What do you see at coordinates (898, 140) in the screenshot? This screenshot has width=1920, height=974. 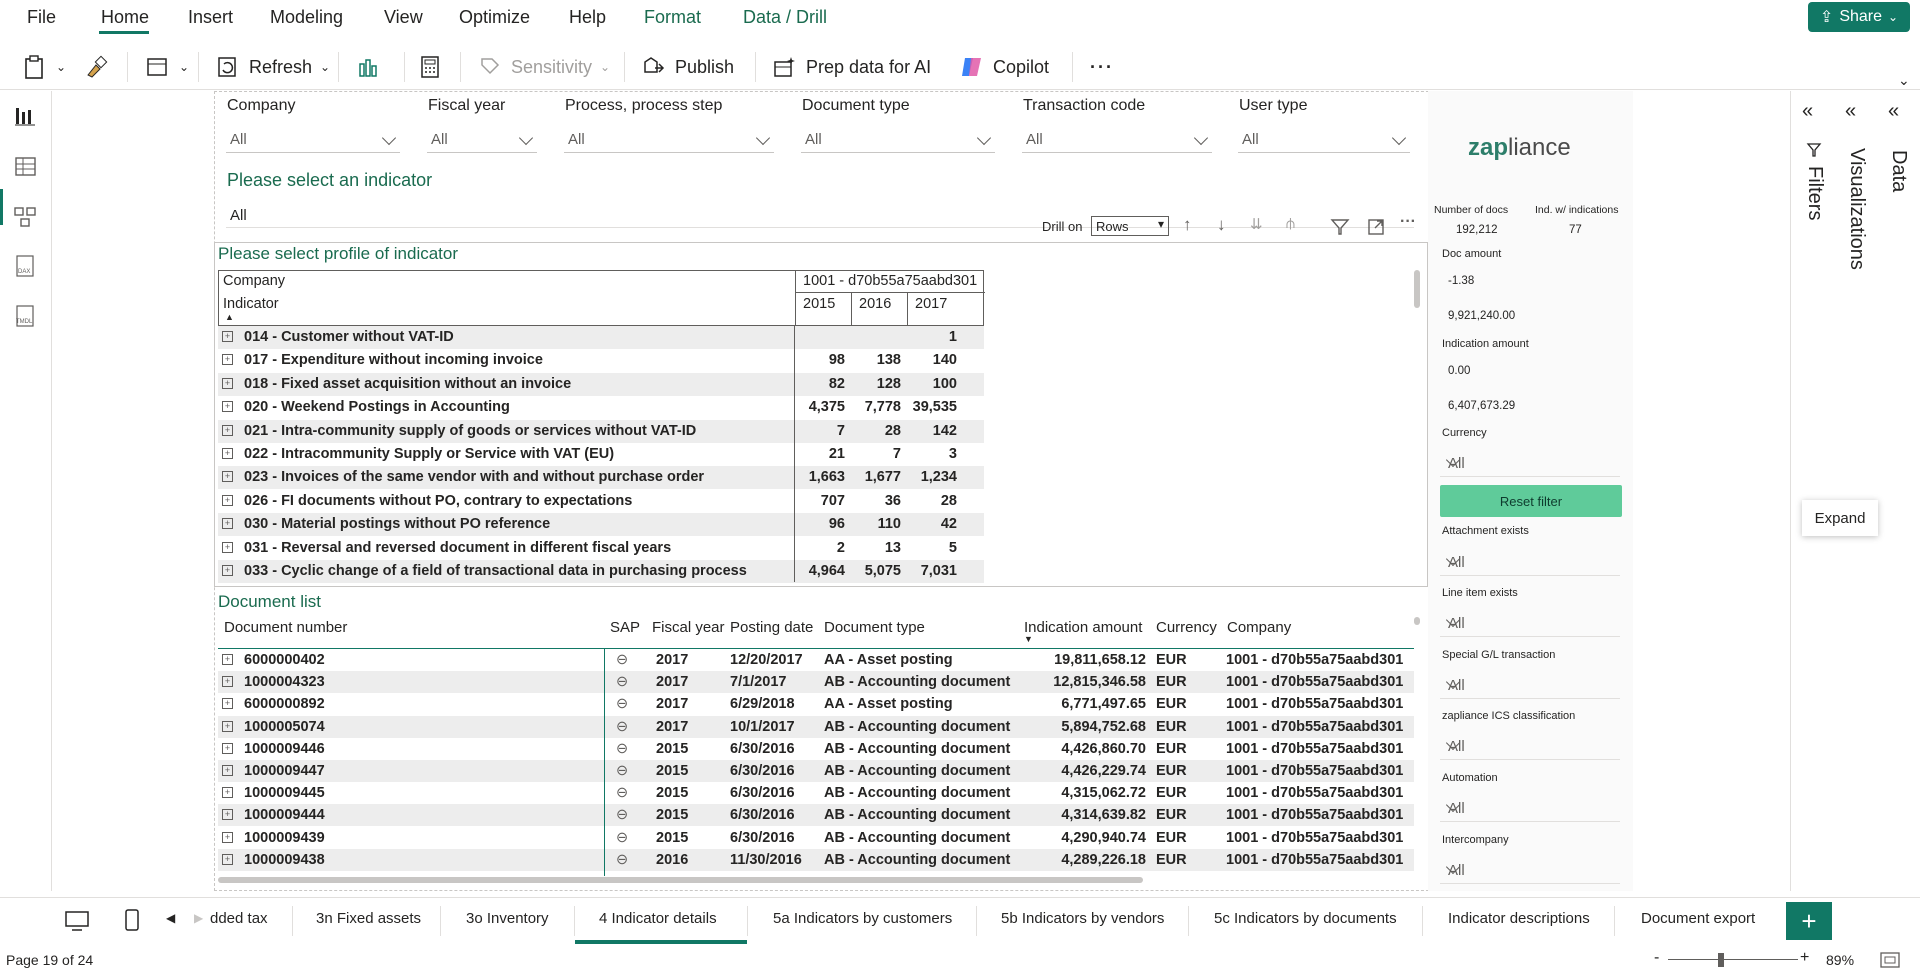 I see `document-type-dropdown: All` at bounding box center [898, 140].